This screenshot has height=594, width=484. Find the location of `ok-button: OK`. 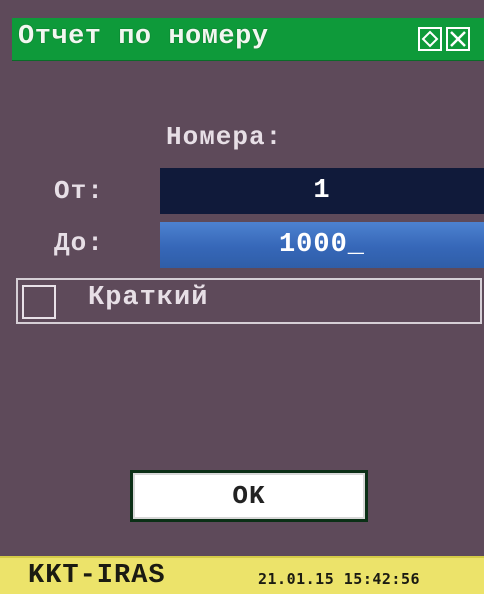

ok-button: OK is located at coordinates (249, 496).